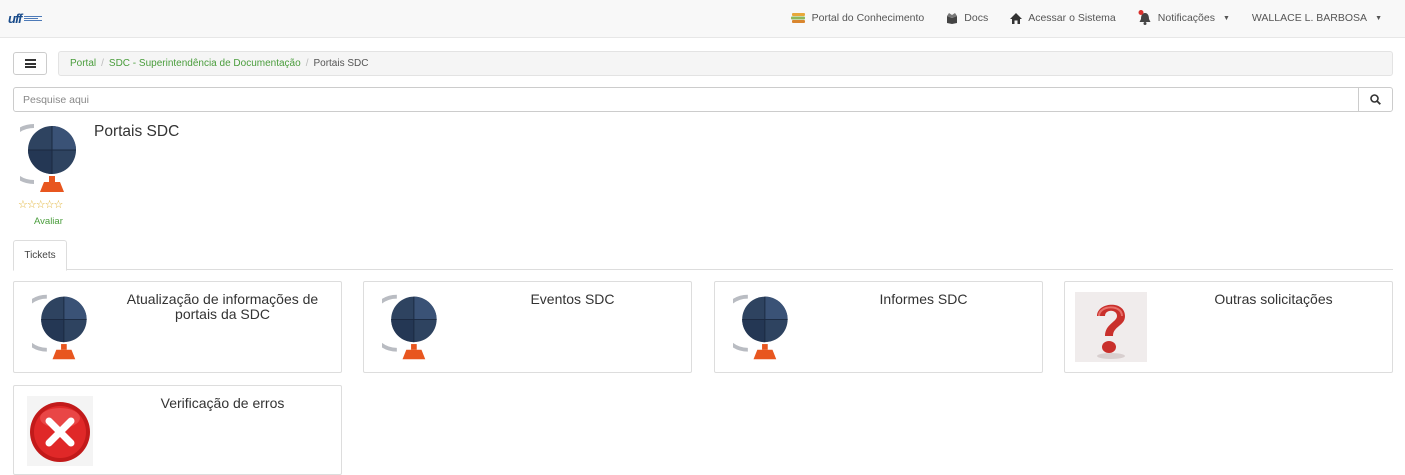 This screenshot has width=1405, height=475. What do you see at coordinates (976, 18) in the screenshot?
I see `nav-docs-label: Docs` at bounding box center [976, 18].